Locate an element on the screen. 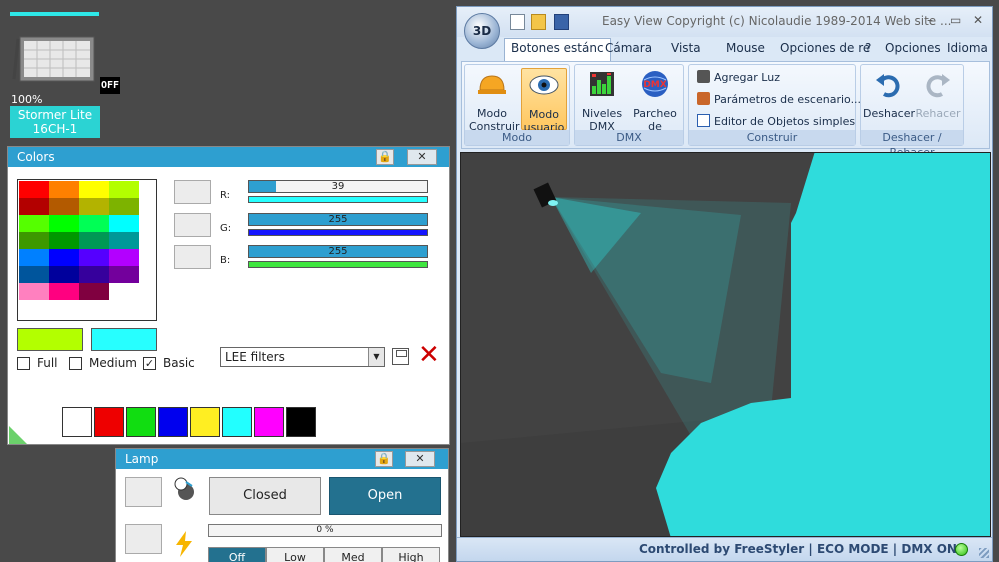 This screenshot has width=999, height=562. checkbox-full-box is located at coordinates (23, 363).